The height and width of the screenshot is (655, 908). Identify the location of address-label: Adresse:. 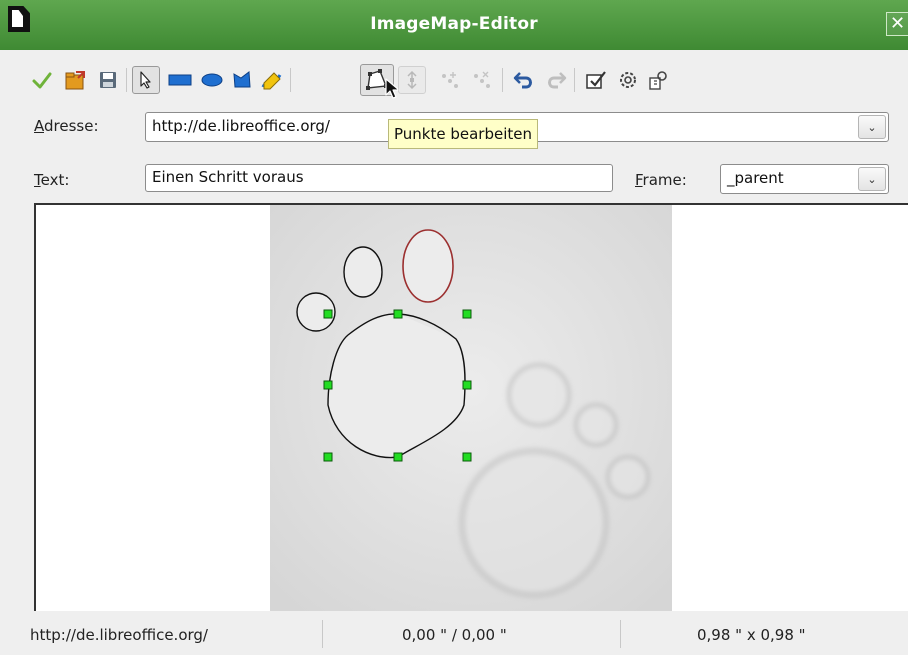
(66, 126).